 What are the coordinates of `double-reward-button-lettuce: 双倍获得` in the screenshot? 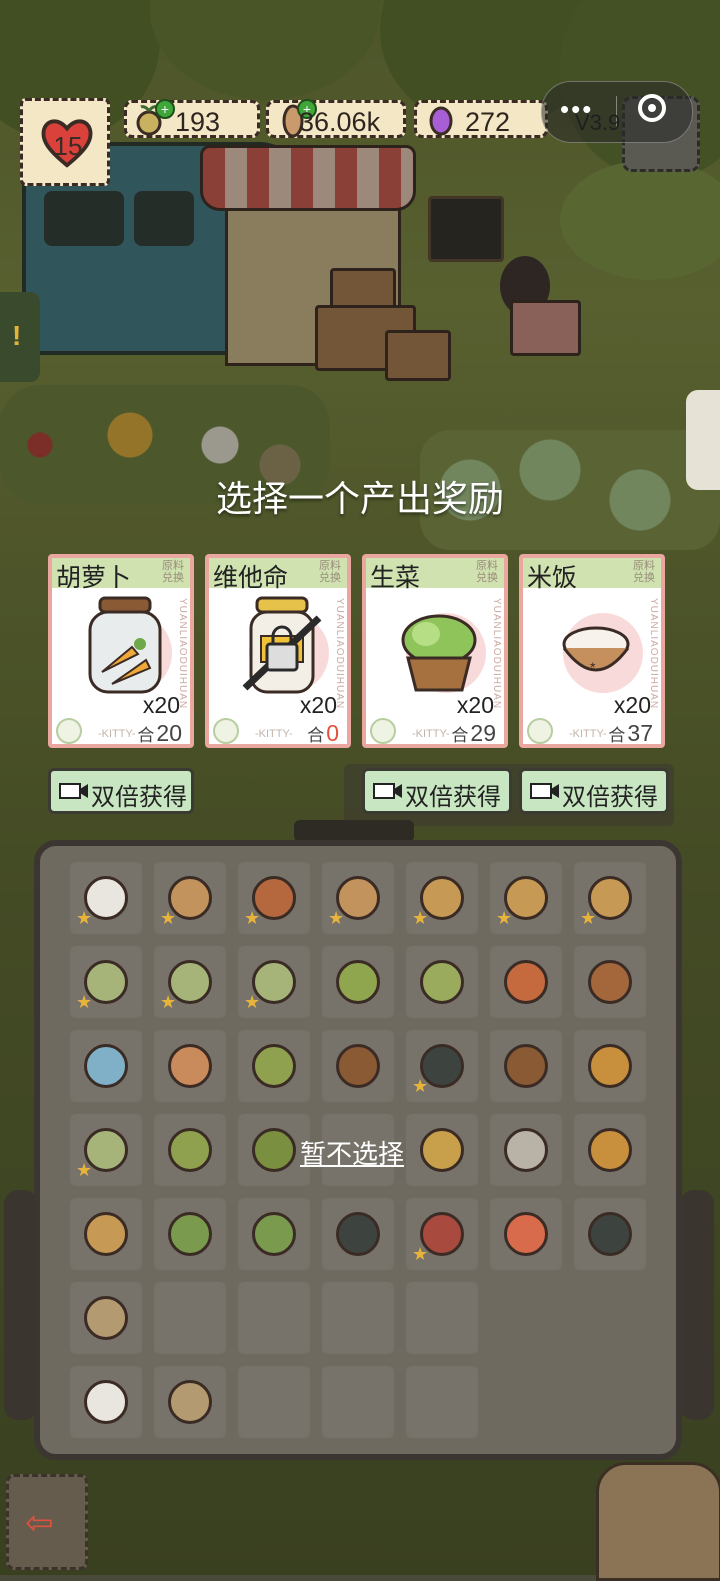 It's located at (437, 791).